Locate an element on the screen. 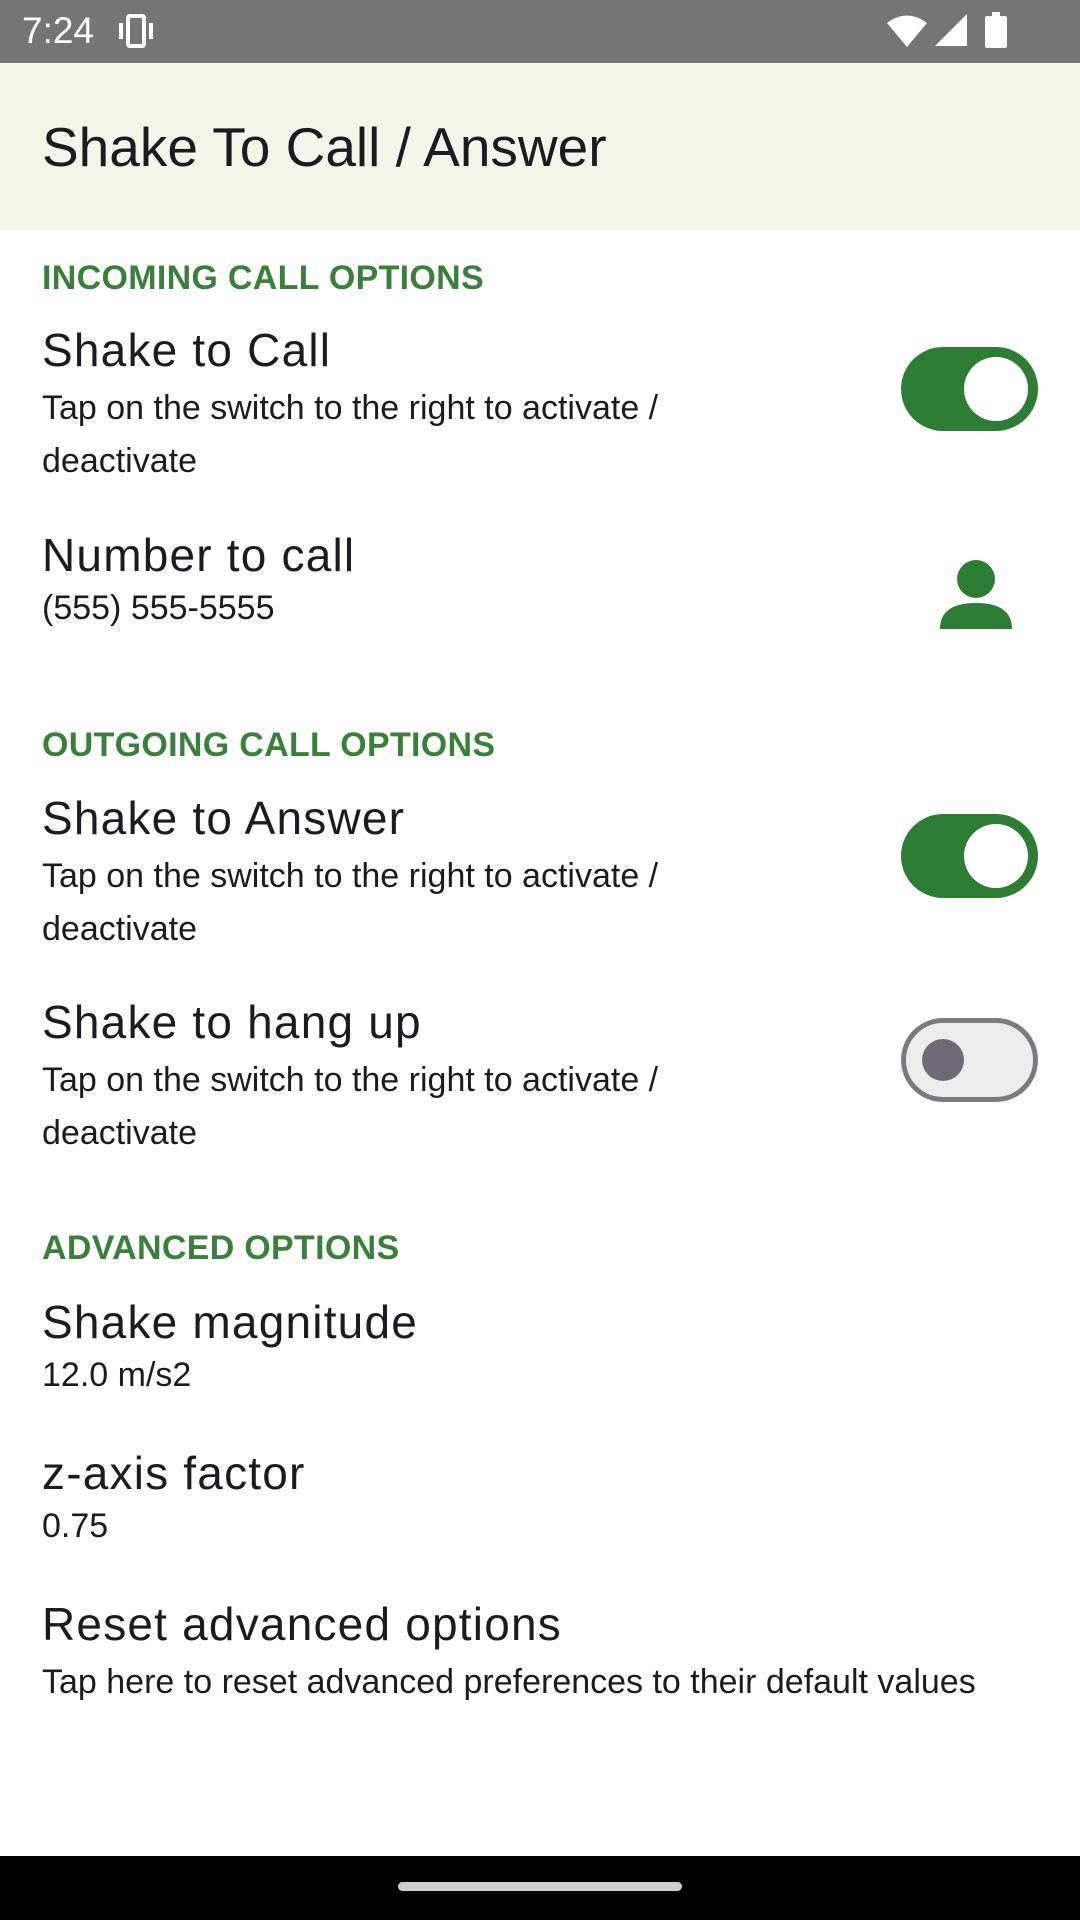  pref-title: Shake to Call is located at coordinates (187, 350).